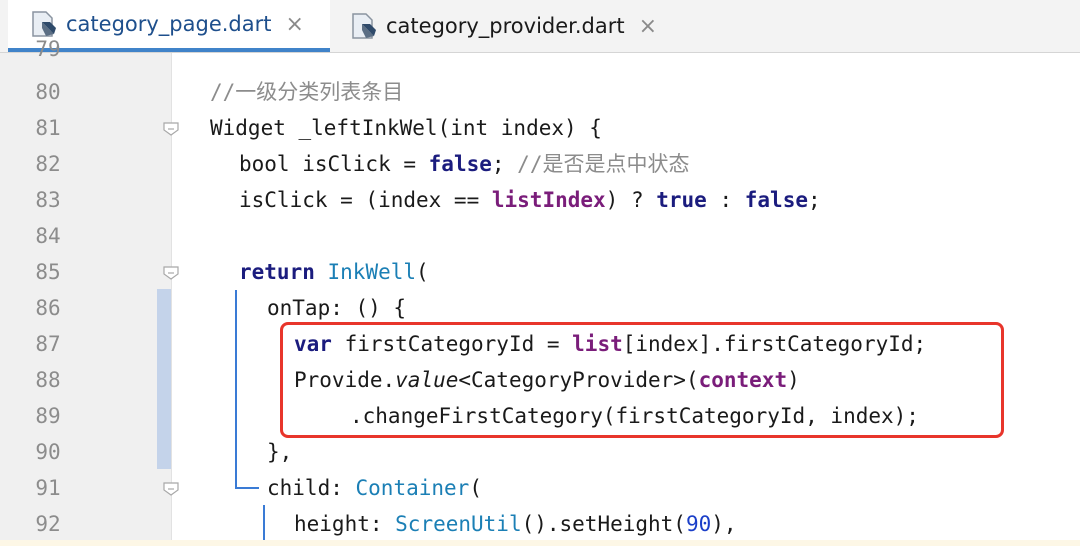  What do you see at coordinates (681, 200) in the screenshot?
I see `code-keyword: true` at bounding box center [681, 200].